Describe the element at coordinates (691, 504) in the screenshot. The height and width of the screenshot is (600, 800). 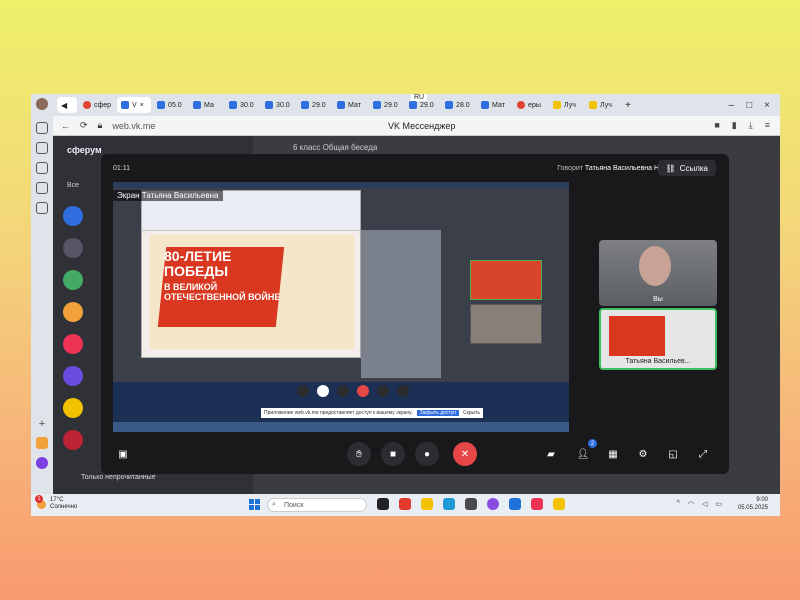
I see `wifi-icon: ◠` at that location.